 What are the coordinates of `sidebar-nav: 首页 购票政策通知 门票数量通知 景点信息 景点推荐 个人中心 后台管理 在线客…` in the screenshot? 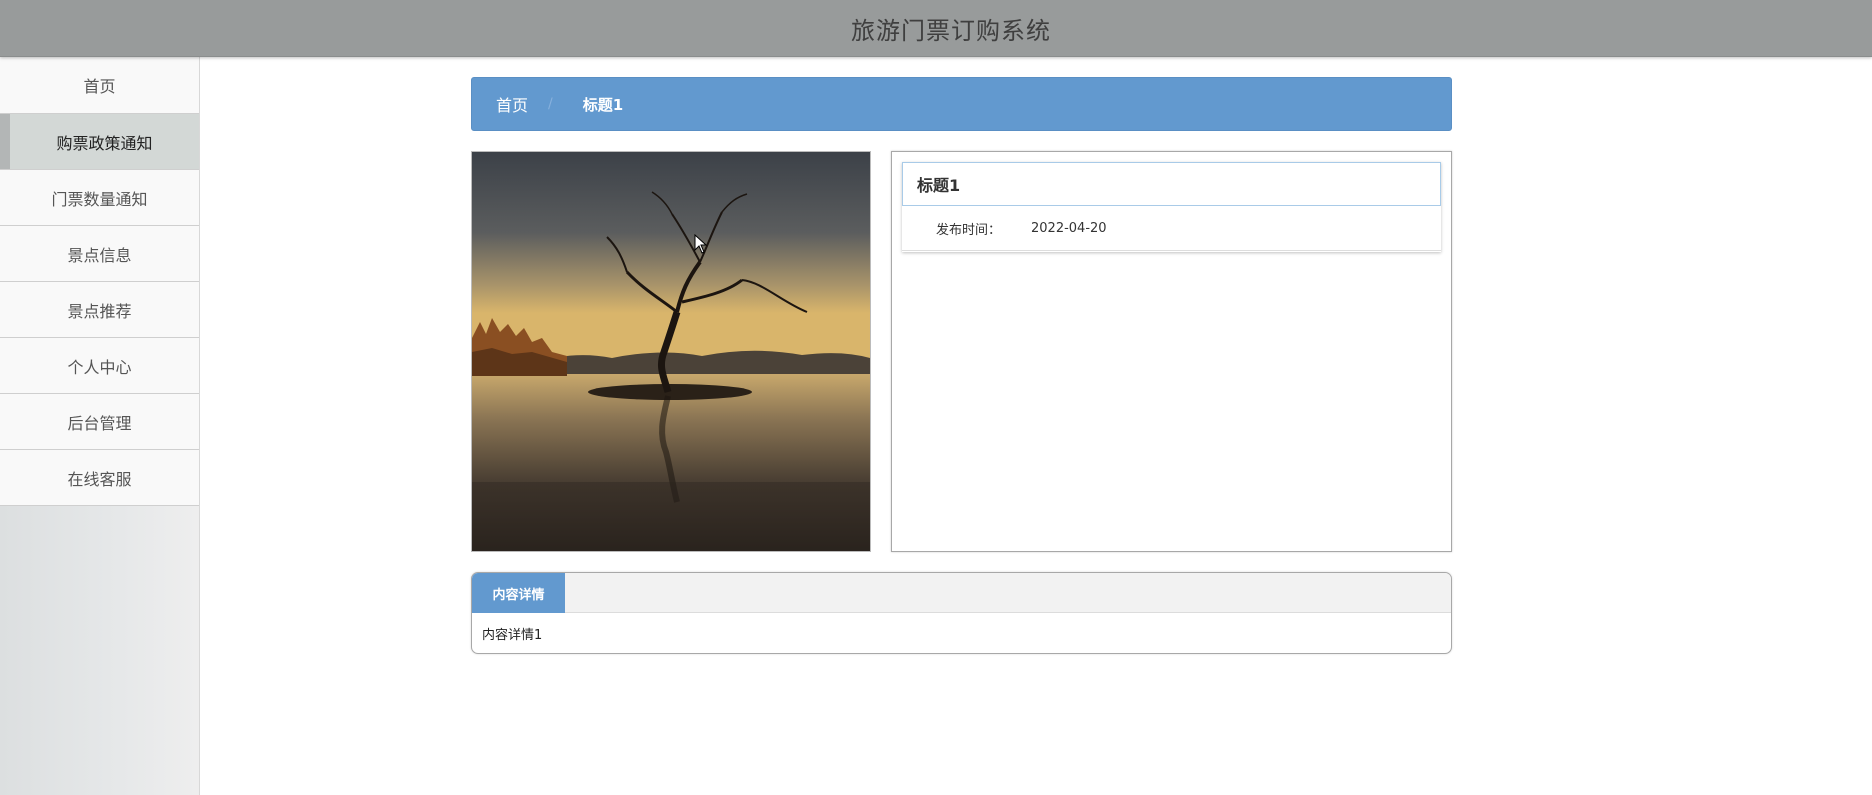 It's located at (99, 281).